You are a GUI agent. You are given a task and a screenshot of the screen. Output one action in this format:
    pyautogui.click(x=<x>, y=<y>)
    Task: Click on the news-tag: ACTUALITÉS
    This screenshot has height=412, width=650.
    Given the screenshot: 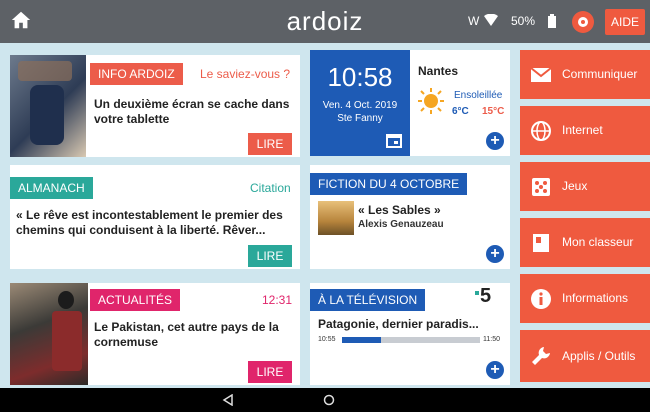 What is the action you would take?
    pyautogui.click(x=135, y=300)
    